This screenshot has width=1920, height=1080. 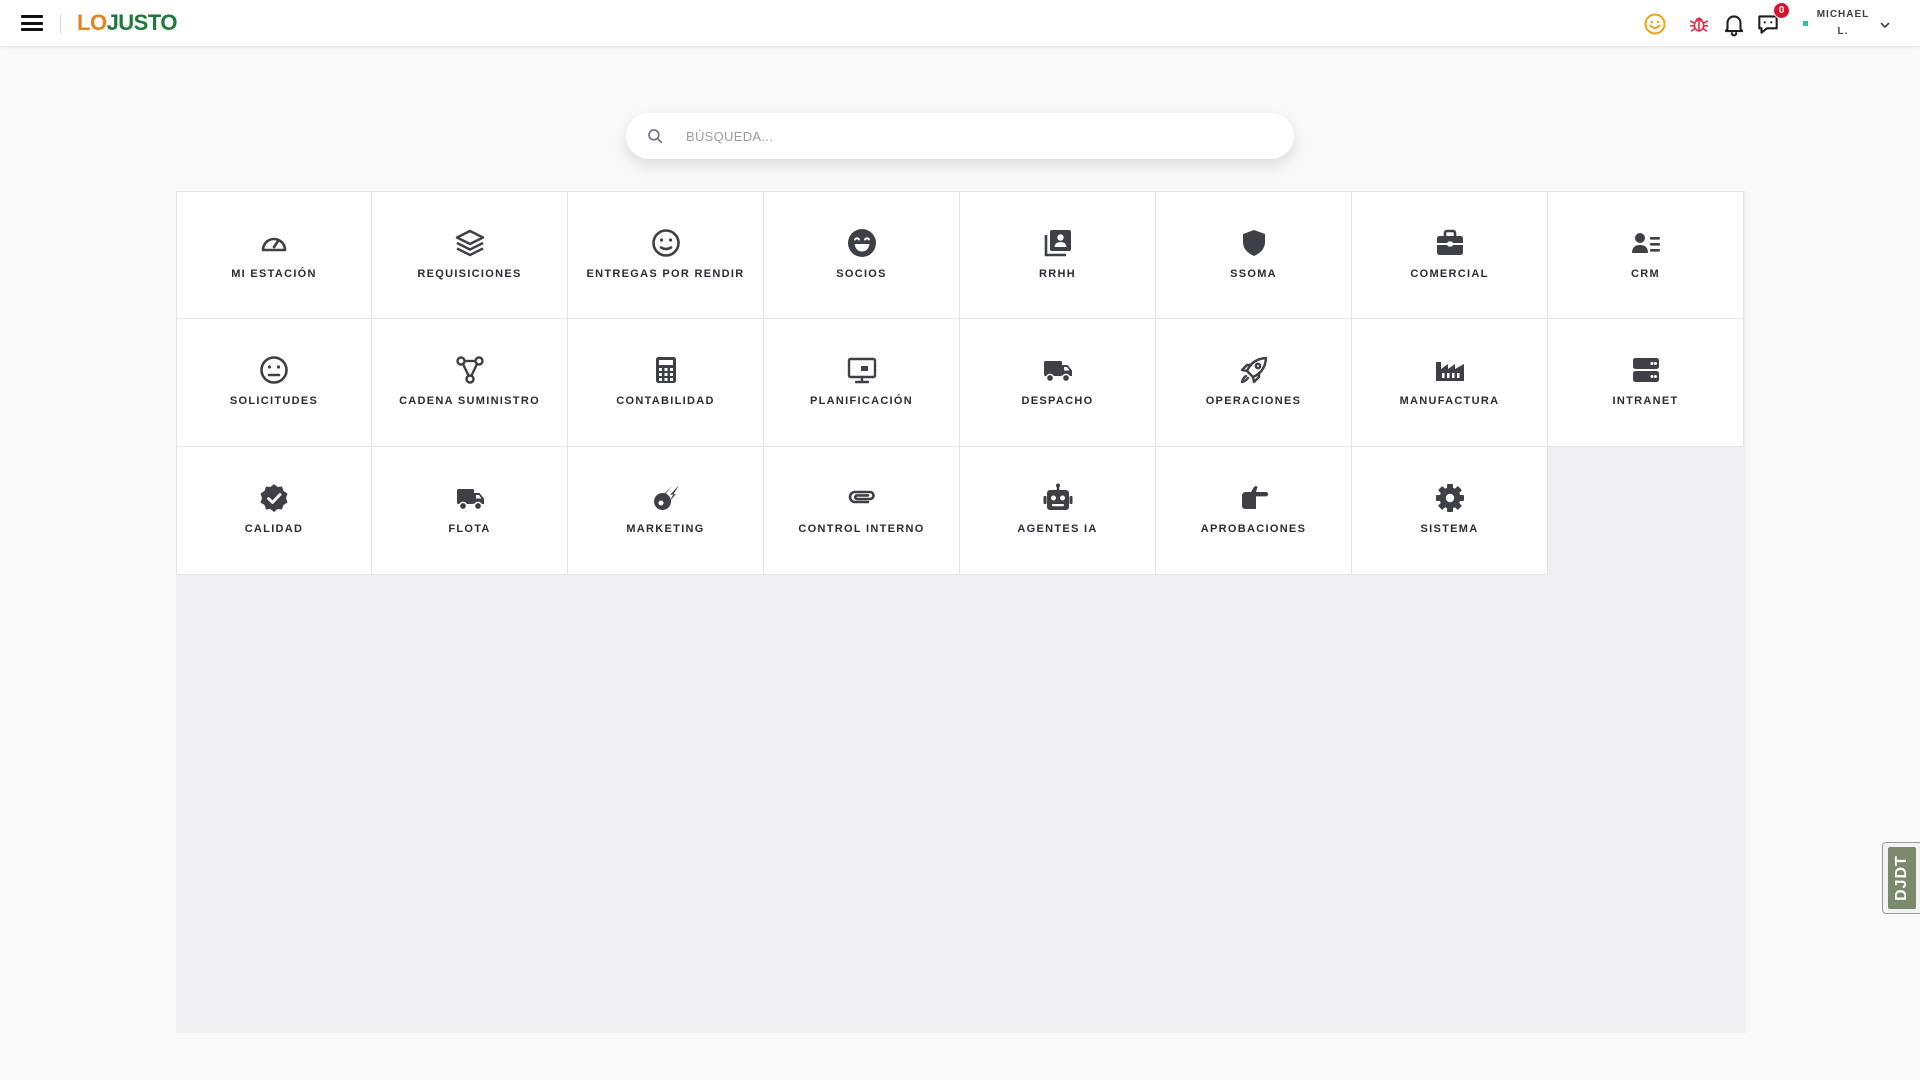 What do you see at coordinates (470, 498) in the screenshot?
I see `truck-fast-icon` at bounding box center [470, 498].